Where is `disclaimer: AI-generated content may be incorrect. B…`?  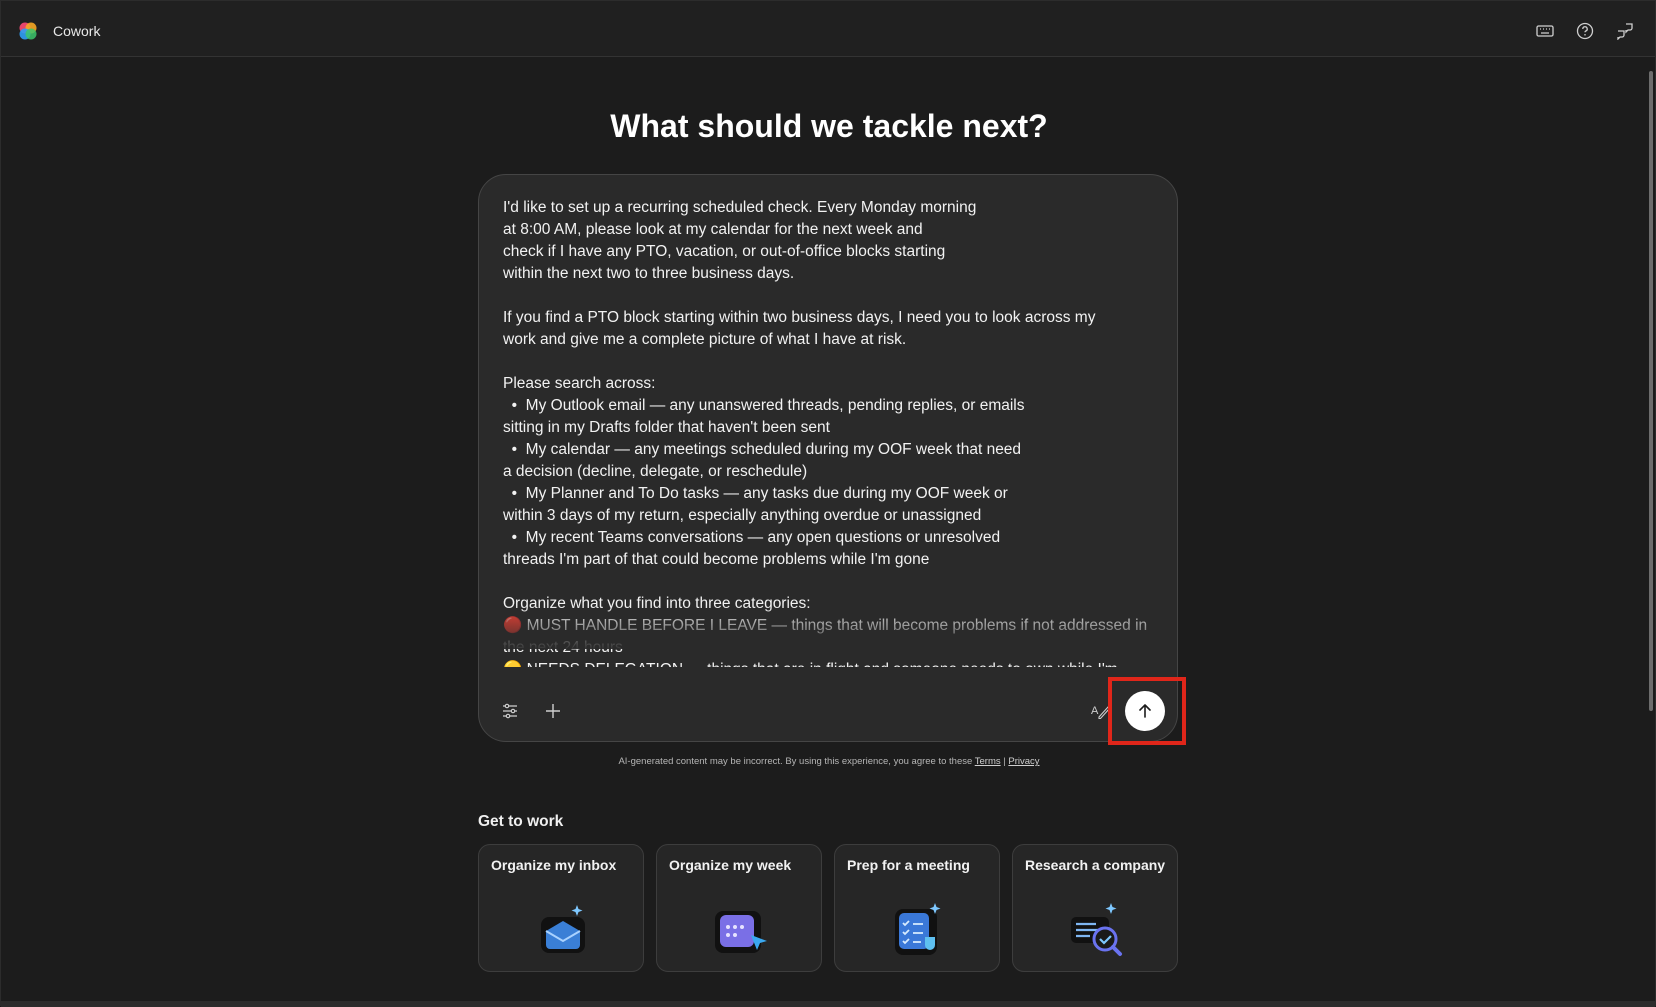
disclaimer: AI-generated content may be incorrect. B… is located at coordinates (828, 761).